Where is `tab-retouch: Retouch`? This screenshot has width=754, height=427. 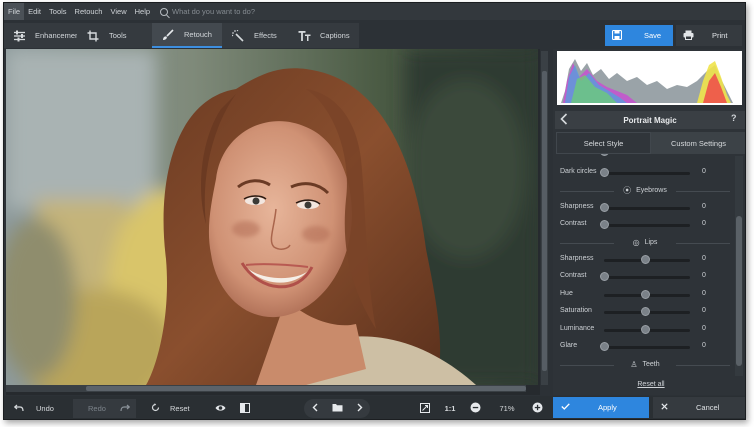
tab-retouch: Retouch is located at coordinates (187, 35).